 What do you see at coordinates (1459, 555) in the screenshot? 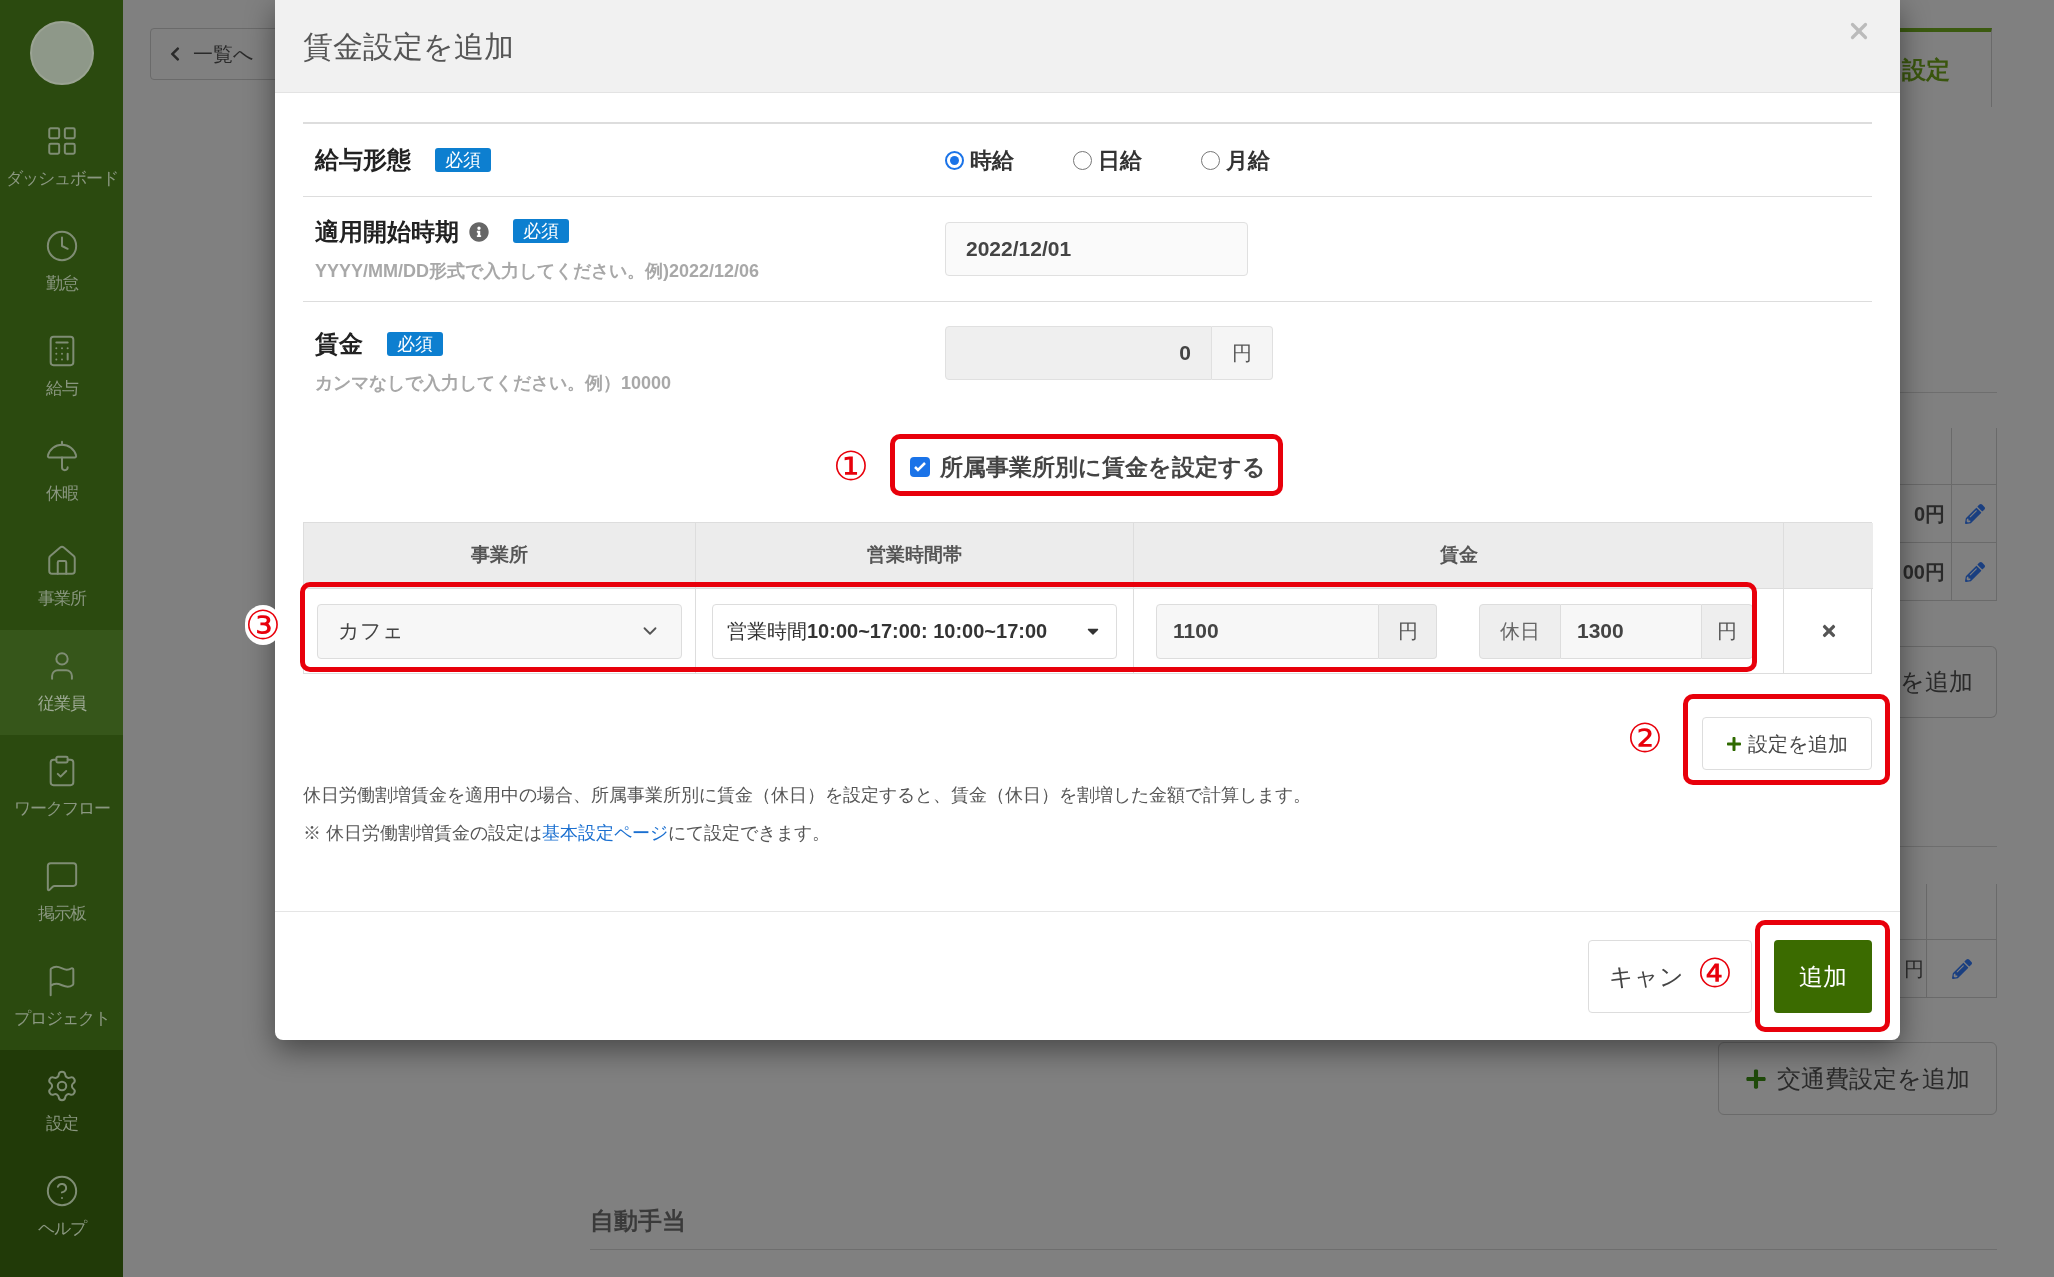
I see `column-header: 賃金` at bounding box center [1459, 555].